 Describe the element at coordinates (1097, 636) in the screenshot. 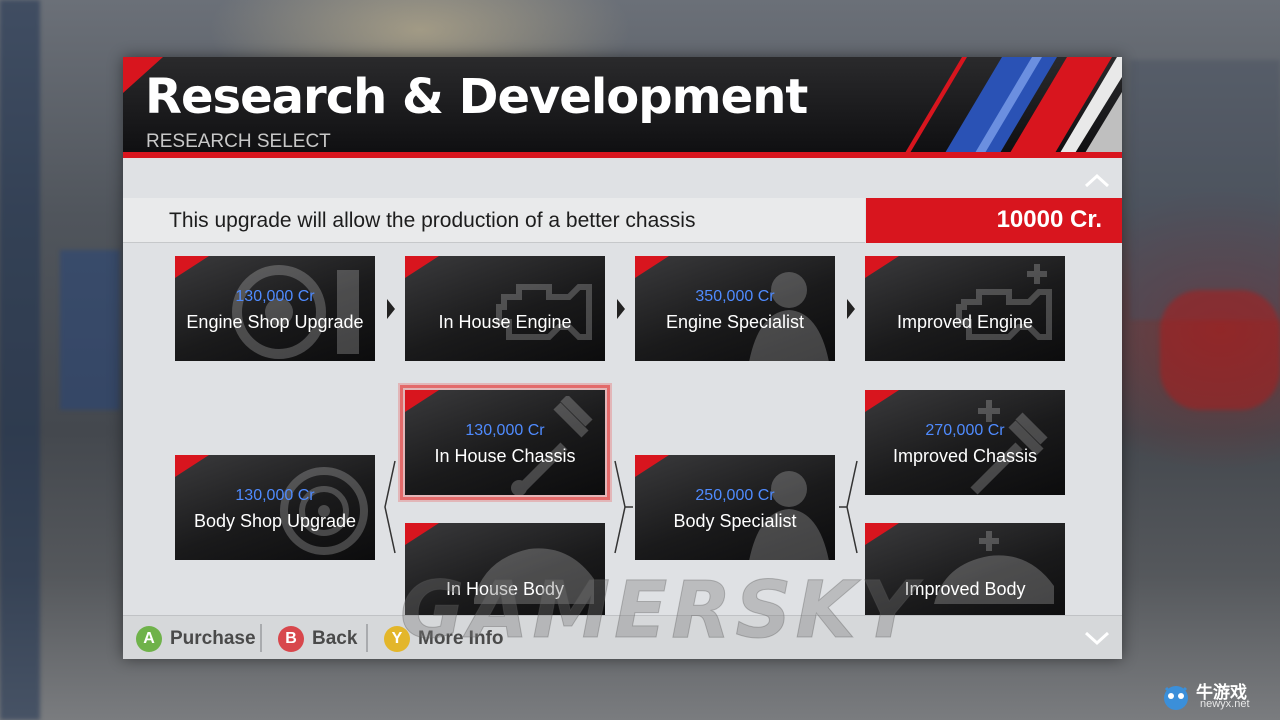

I see `scroll-down-icon` at that location.